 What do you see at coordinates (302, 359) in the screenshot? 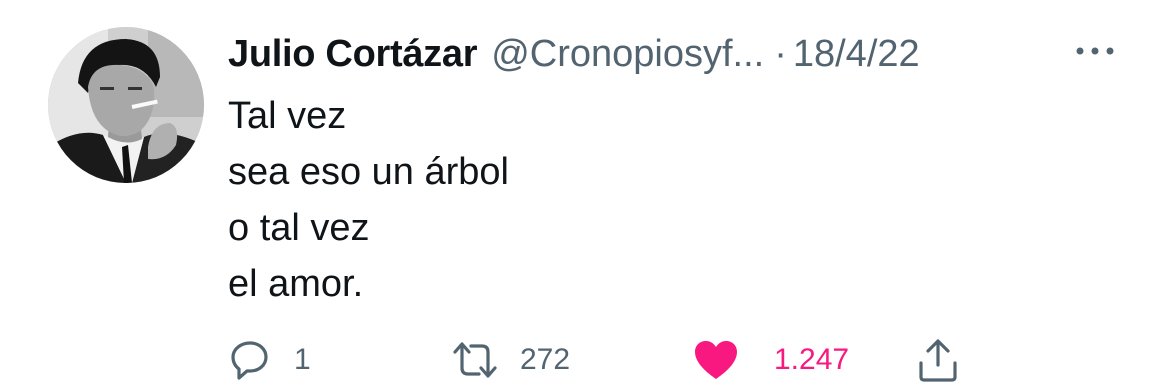
I see `reply-count: 1` at bounding box center [302, 359].